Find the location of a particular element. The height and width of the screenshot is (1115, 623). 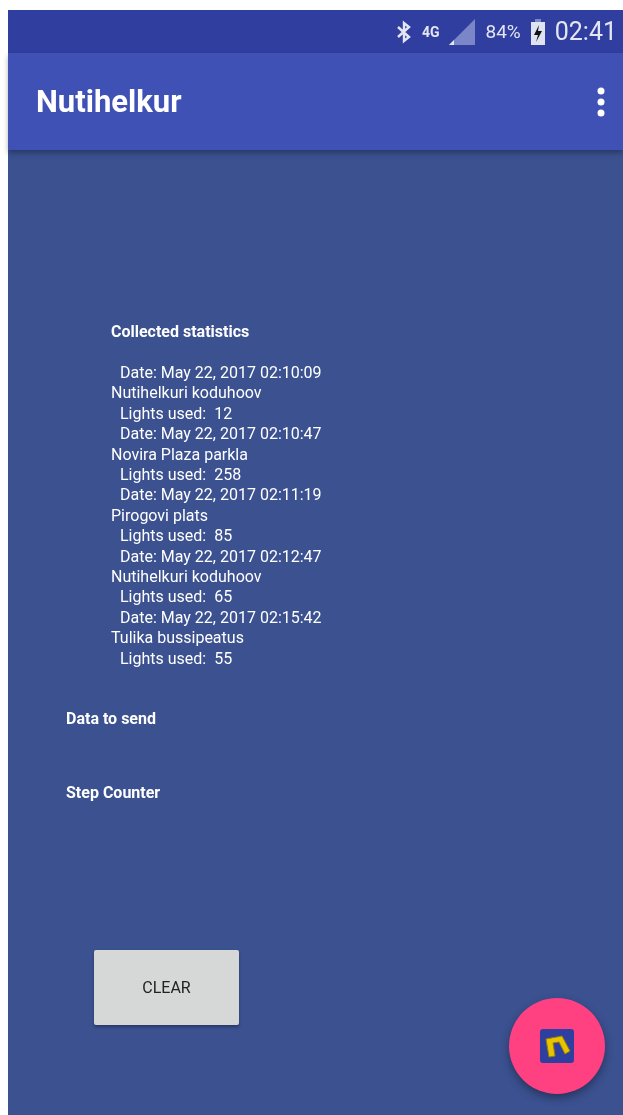

statistic-detail: Lights used: 65 is located at coordinates (176, 597).